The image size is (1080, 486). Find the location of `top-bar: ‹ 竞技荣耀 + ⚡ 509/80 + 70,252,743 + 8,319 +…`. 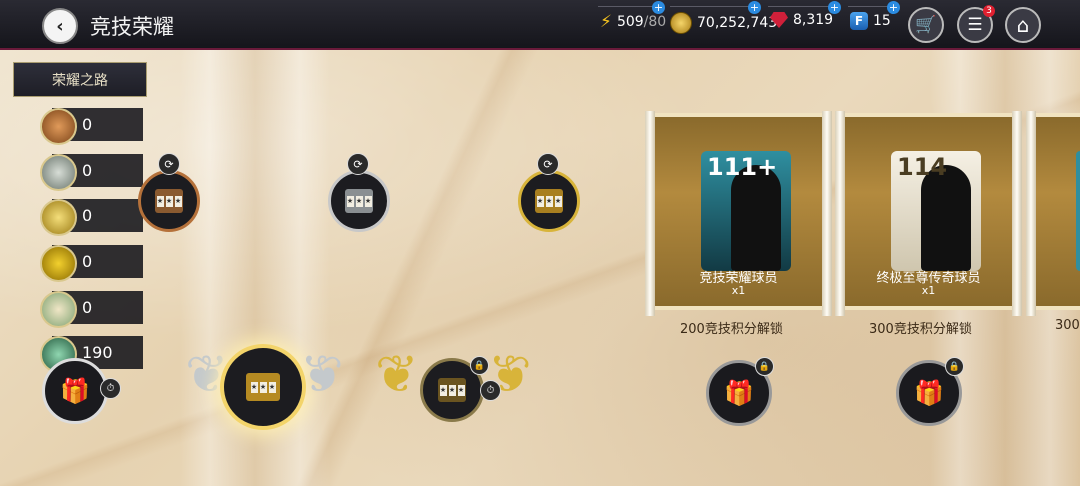

top-bar: ‹ 竞技荣耀 + ⚡ 509/80 + 70,252,743 + 8,319 +… is located at coordinates (540, 25).